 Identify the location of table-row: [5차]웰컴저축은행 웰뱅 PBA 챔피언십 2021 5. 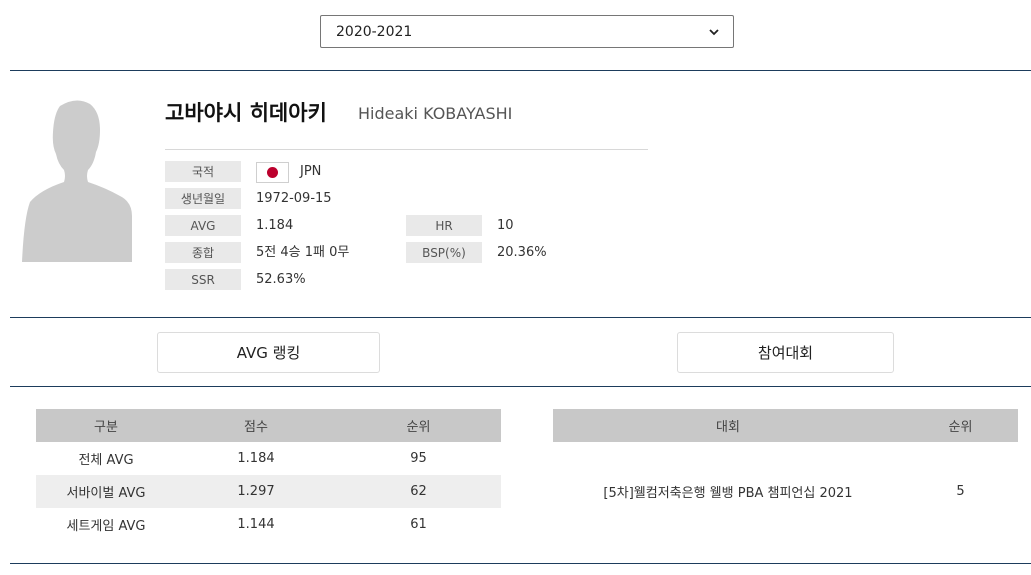
(785, 491).